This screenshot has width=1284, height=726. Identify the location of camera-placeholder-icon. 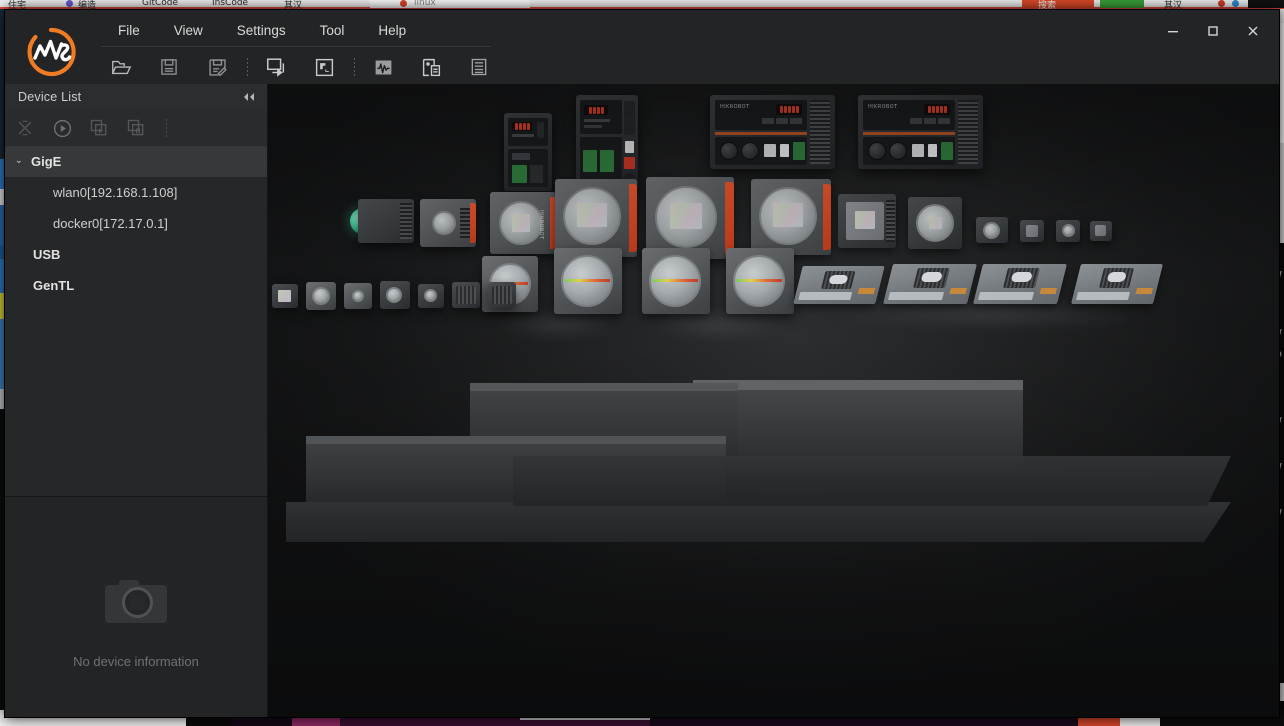
(136, 600).